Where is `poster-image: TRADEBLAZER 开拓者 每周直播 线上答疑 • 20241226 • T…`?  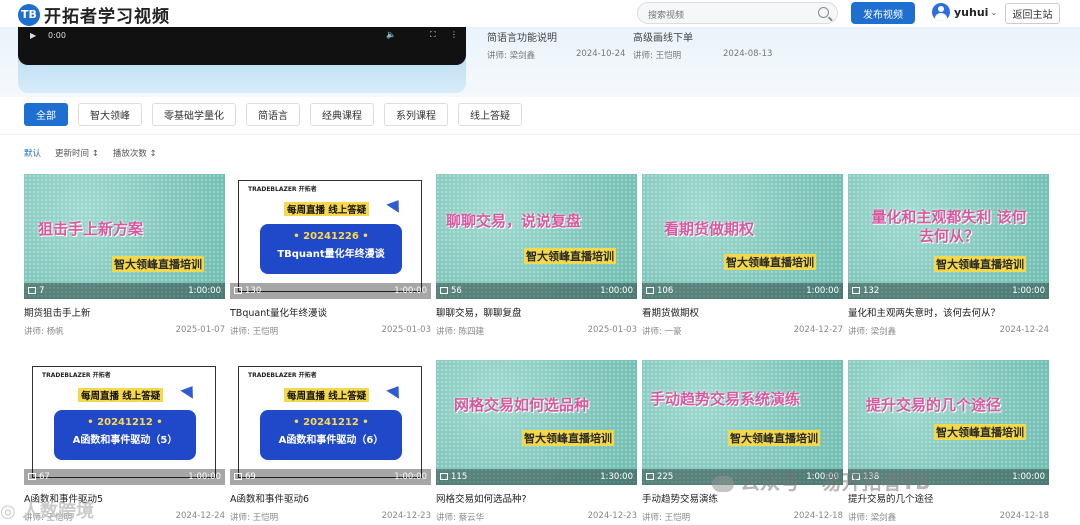
poster-image: TRADEBLAZER 开拓者 每周直播 线上答疑 • 20241226 • T… is located at coordinates (330, 236).